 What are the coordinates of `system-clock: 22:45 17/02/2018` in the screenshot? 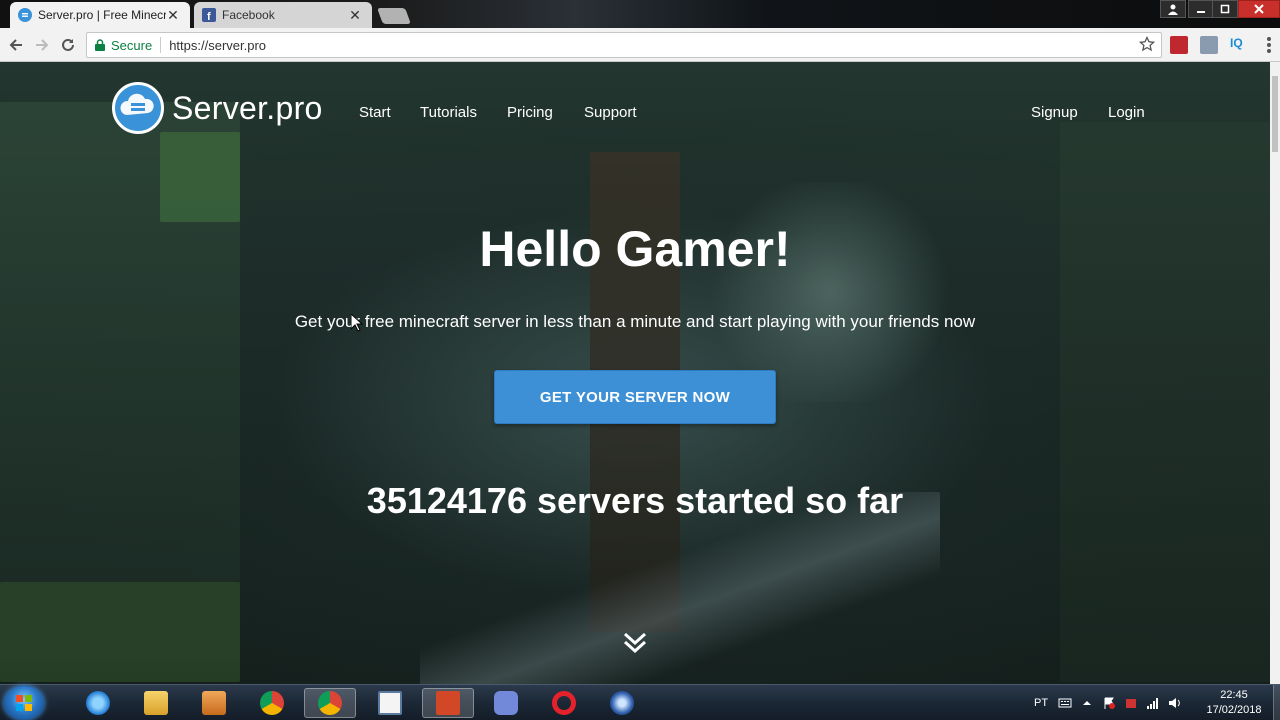 It's located at (1234, 703).